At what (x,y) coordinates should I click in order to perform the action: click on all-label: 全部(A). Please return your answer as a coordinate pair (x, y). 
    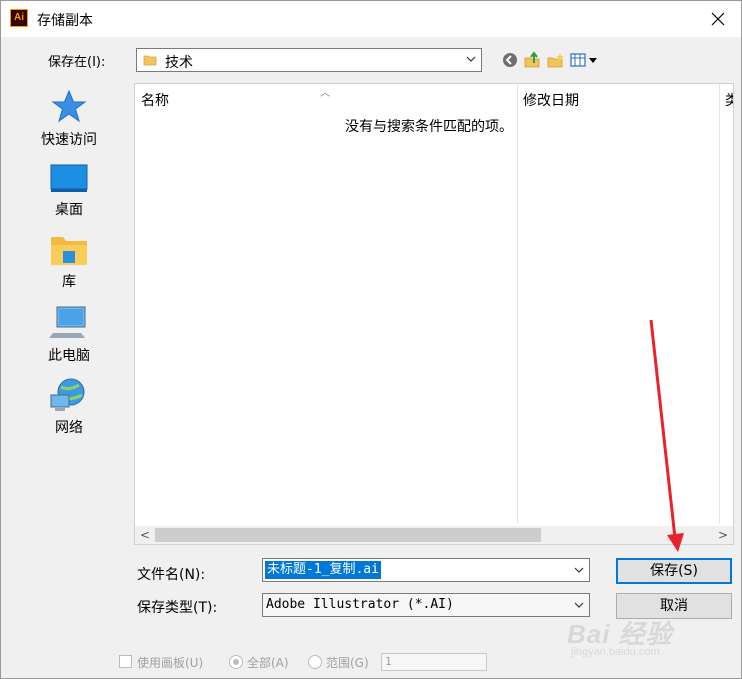
    Looking at the image, I should click on (268, 663).